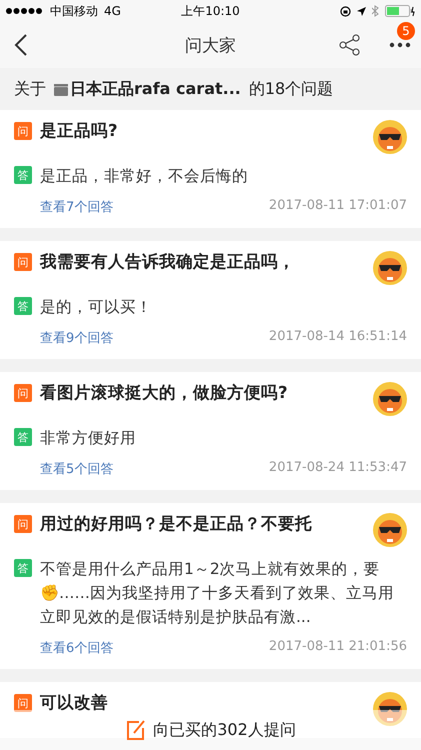 The image size is (421, 750). I want to click on view-answers-link: 查看6个回答, so click(77, 648).